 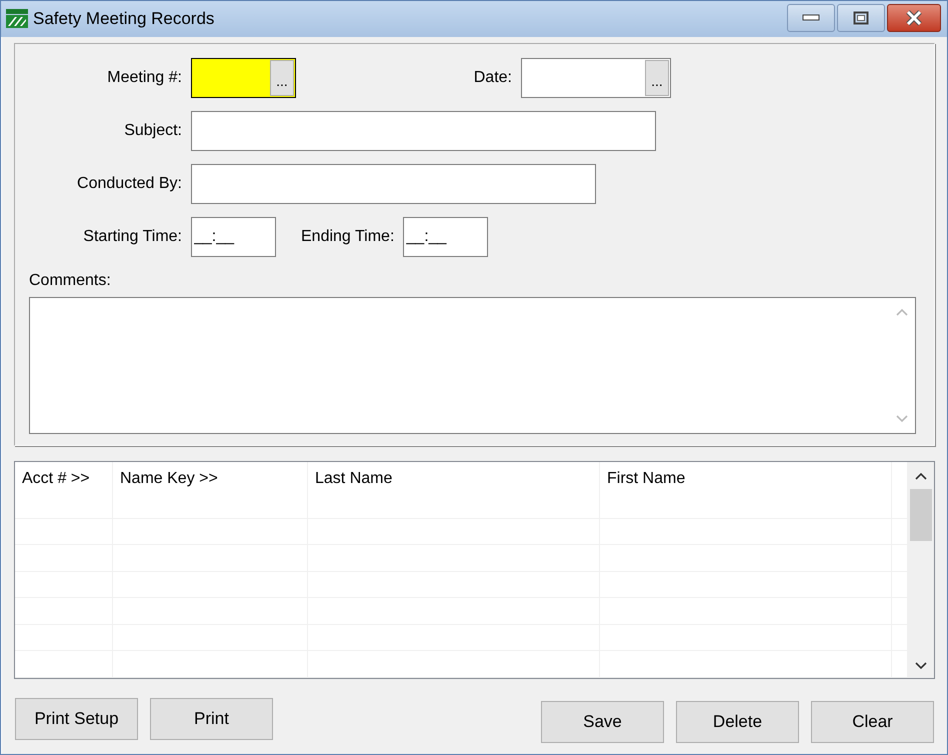 I want to click on minimize-button, so click(x=811, y=18).